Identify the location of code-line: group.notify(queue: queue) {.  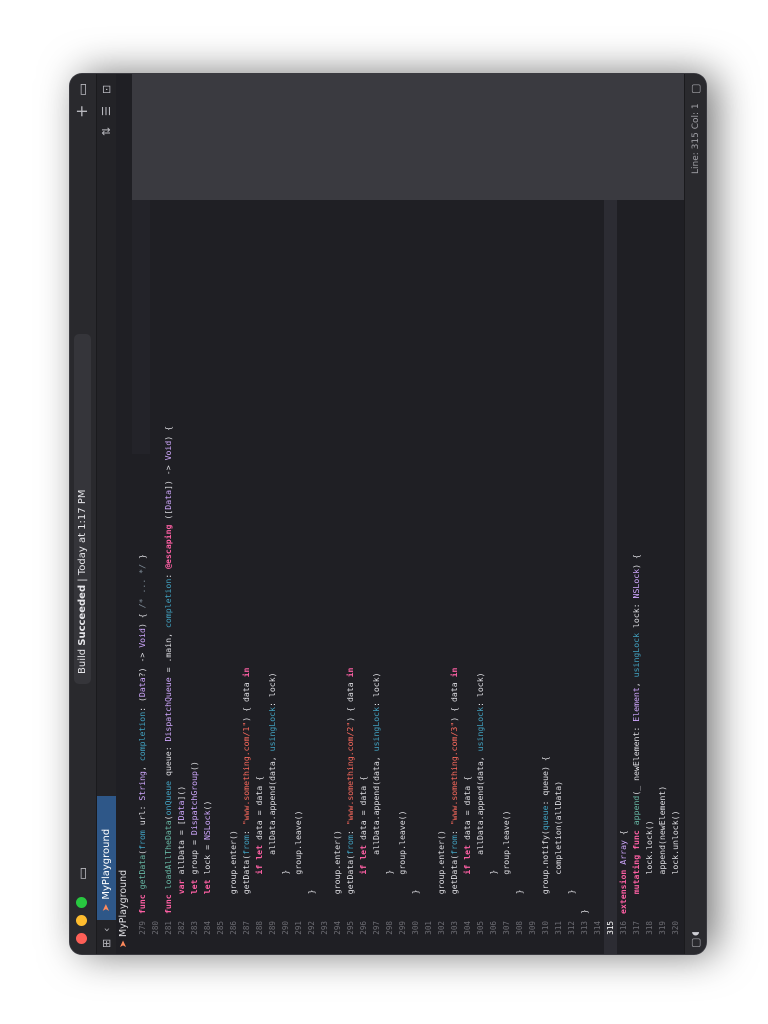
(545, 835).